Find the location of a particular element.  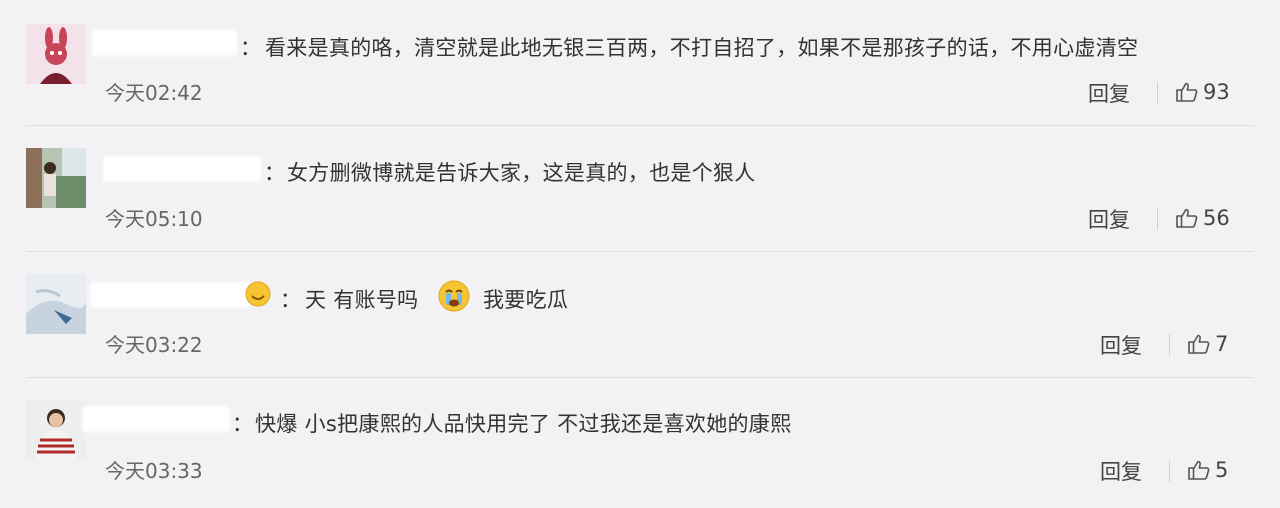

comment-text-continued: 我要吃瓜 is located at coordinates (526, 300).